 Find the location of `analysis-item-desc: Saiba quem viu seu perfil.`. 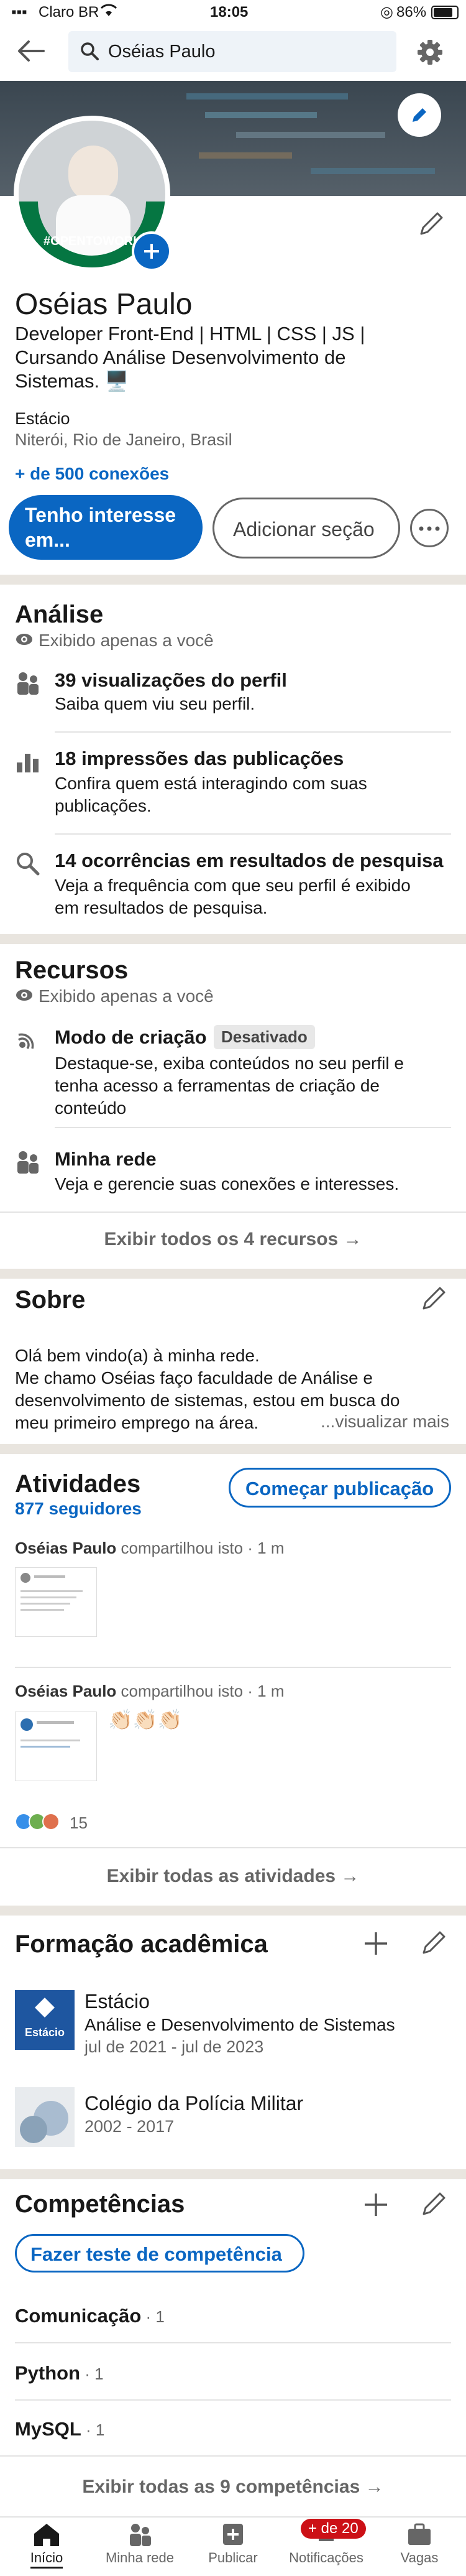

analysis-item-desc: Saiba quem viu seu perfil. is located at coordinates (155, 704).